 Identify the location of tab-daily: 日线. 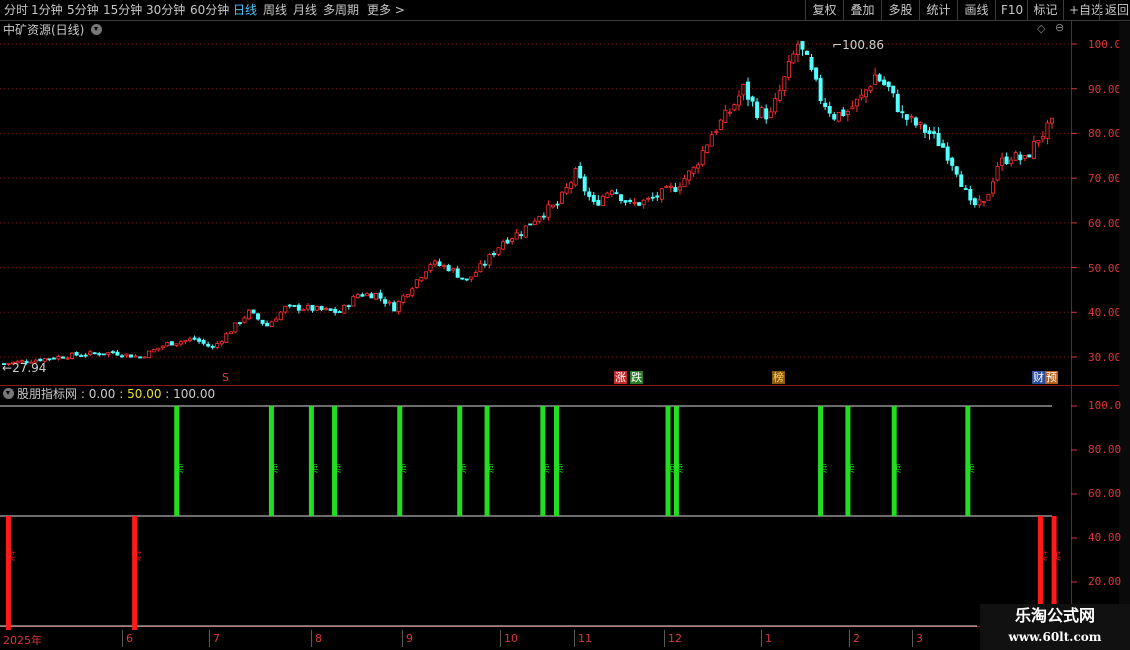
(245, 10).